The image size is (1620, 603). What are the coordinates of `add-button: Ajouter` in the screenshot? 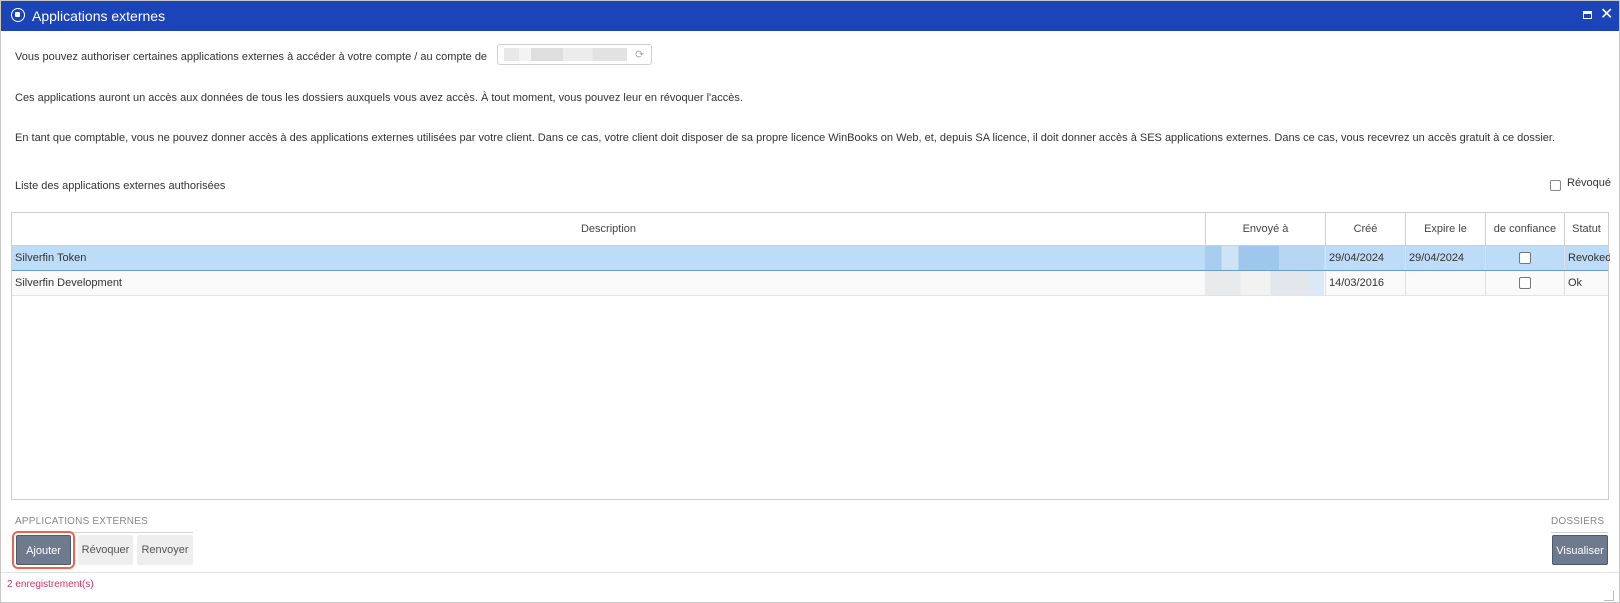 It's located at (43, 550).